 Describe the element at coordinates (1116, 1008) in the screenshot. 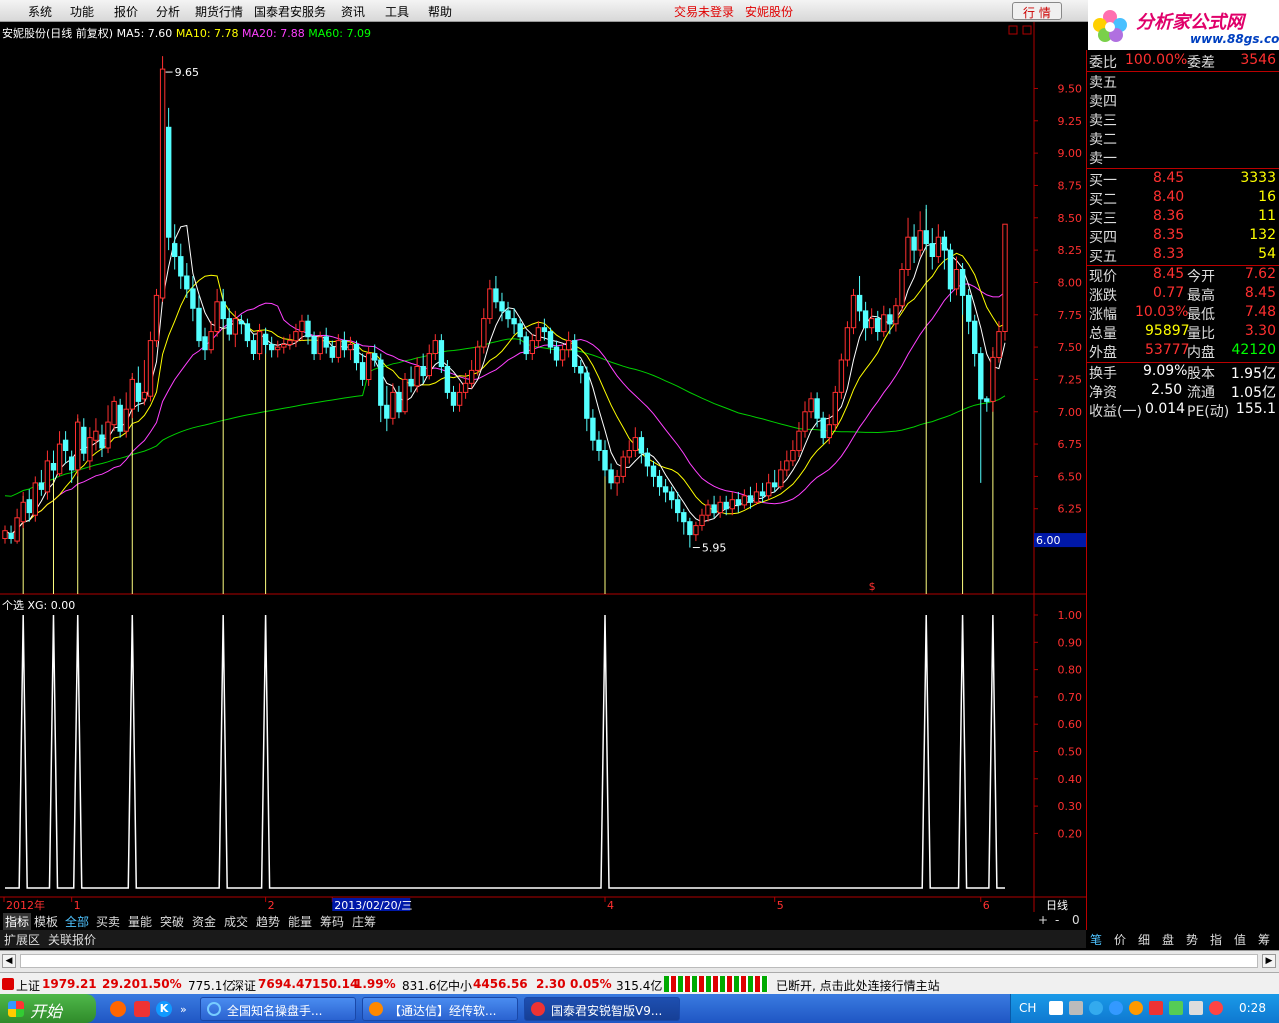

I see `tray-qq-icon` at that location.